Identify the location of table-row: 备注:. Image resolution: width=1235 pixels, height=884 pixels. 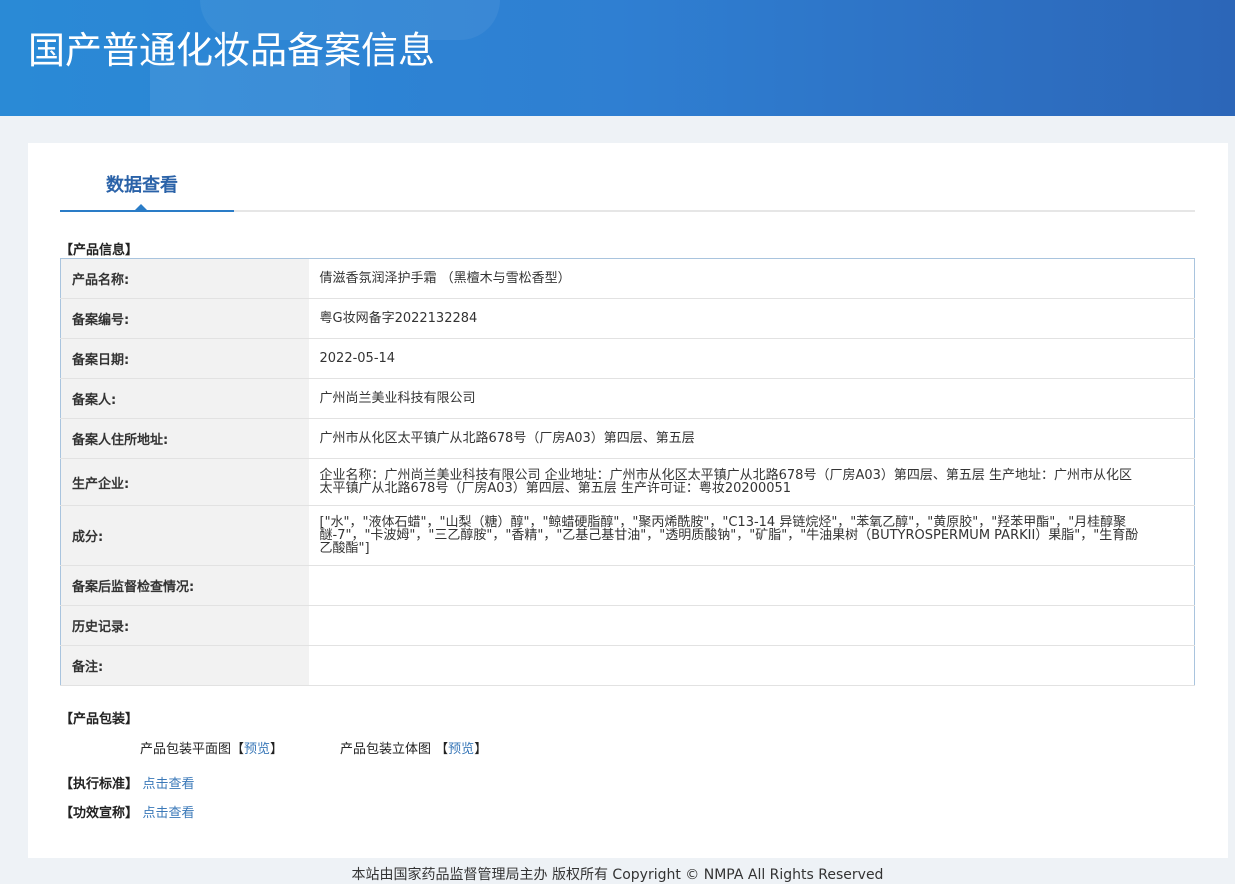
(627, 665).